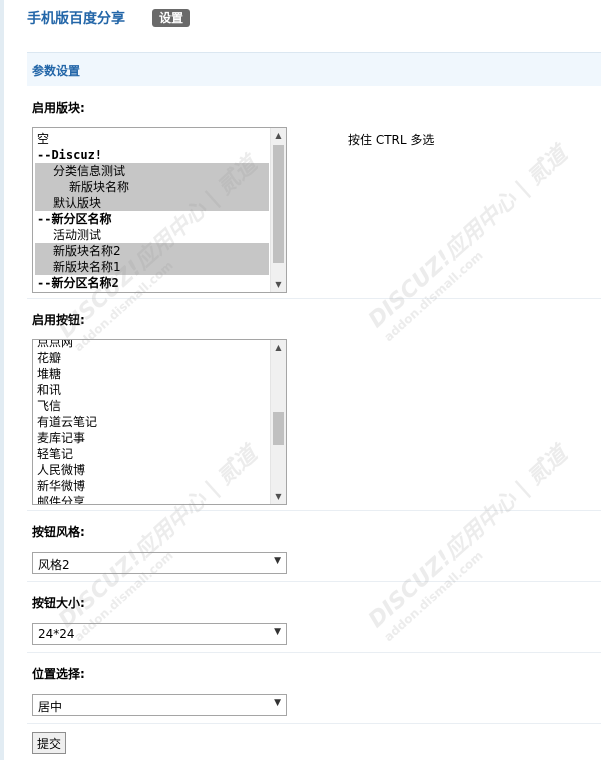 This screenshot has width=601, height=760. I want to click on button-option: 点点网, so click(152, 345).